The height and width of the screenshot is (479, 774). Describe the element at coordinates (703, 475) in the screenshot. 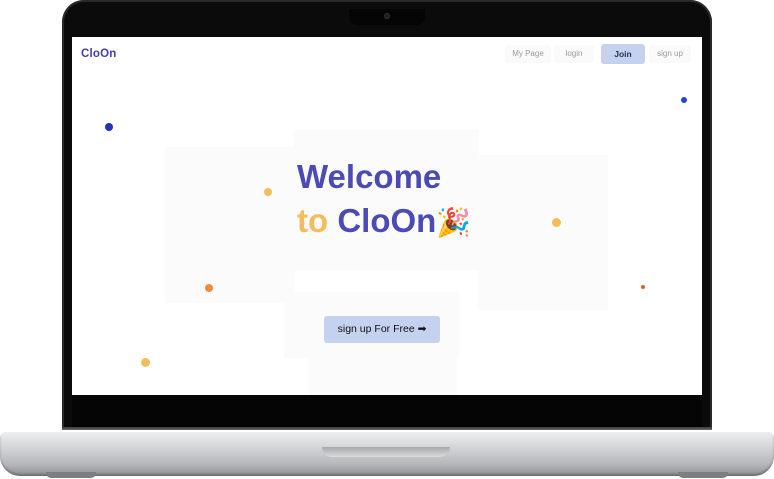

I see `laptop-foot-right` at that location.